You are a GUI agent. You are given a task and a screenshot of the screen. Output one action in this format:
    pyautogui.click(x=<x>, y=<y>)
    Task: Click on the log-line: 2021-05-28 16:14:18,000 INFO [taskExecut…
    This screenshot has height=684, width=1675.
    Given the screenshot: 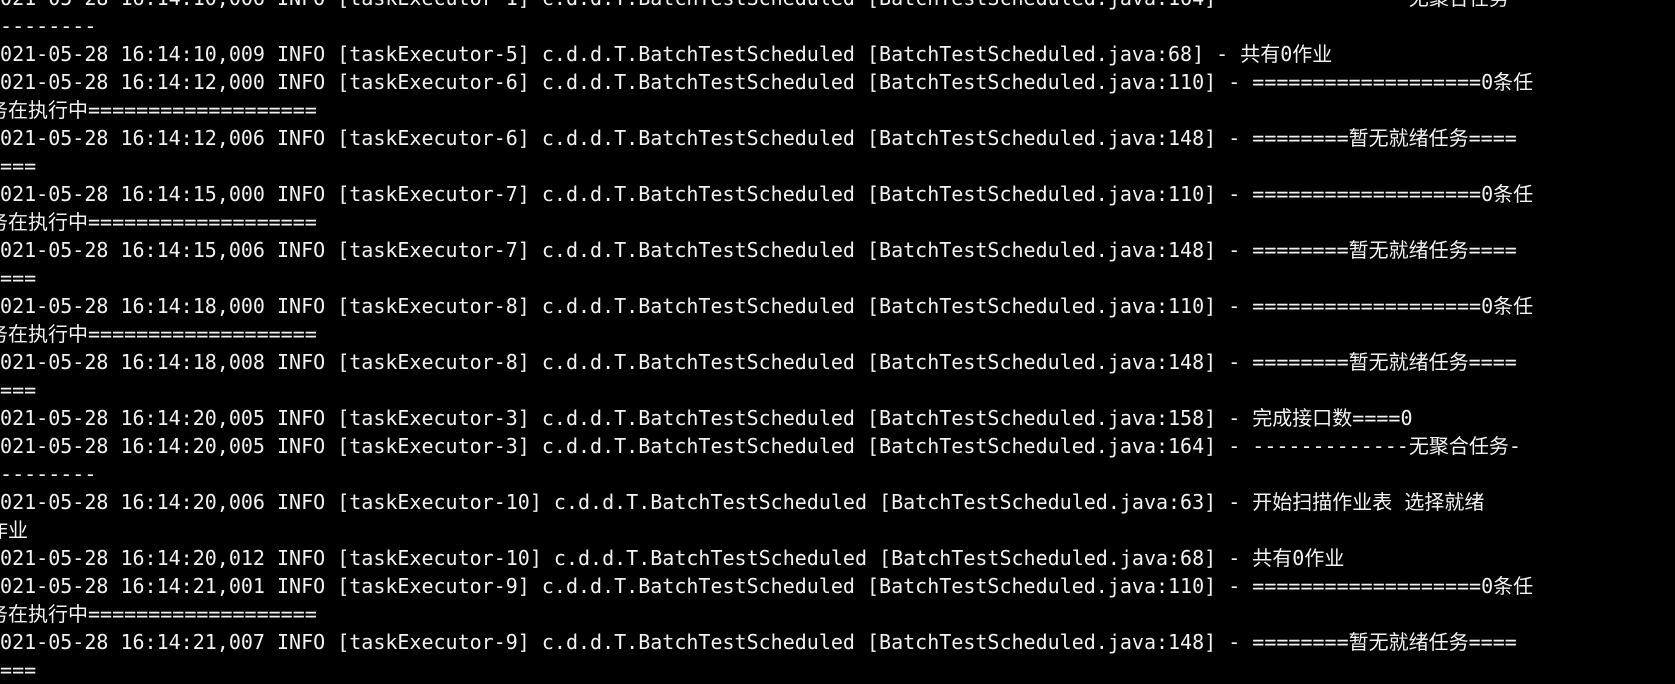 What is the action you would take?
    pyautogui.click(x=767, y=306)
    